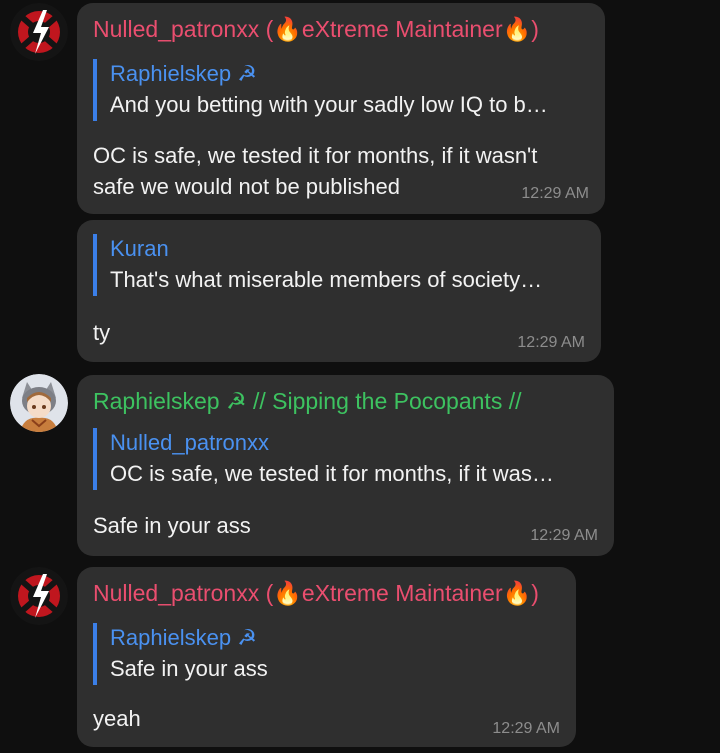 The image size is (720, 753). Describe the element at coordinates (189, 668) in the screenshot. I see `reply-text: Safe in your ass` at that location.